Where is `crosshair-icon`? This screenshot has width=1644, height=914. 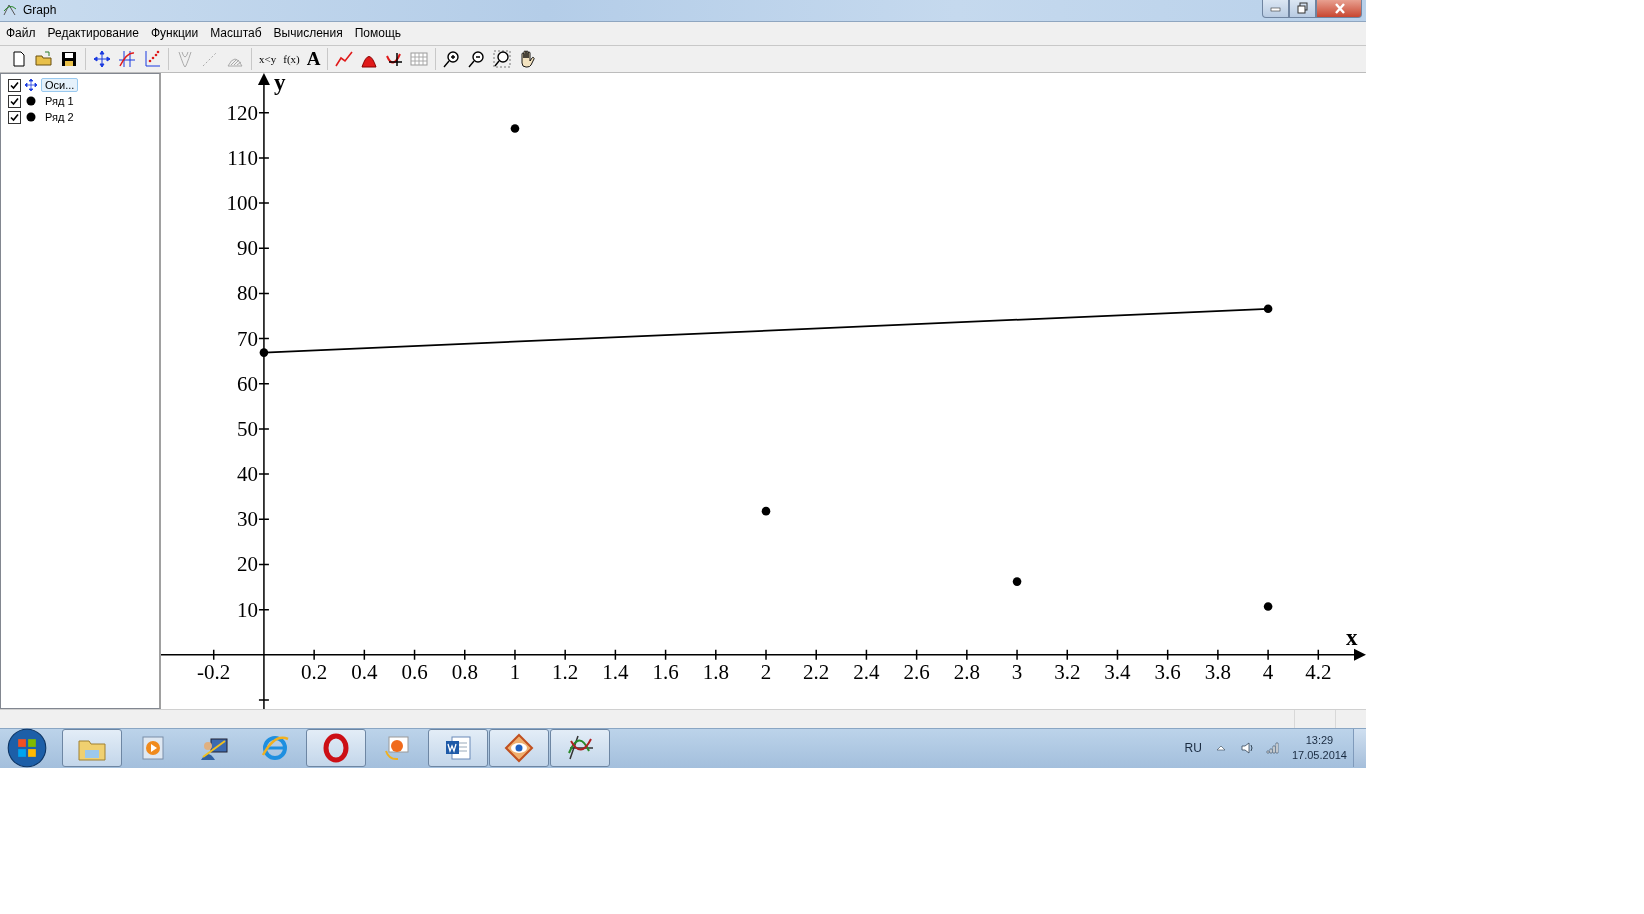
crosshair-icon is located at coordinates (102, 59).